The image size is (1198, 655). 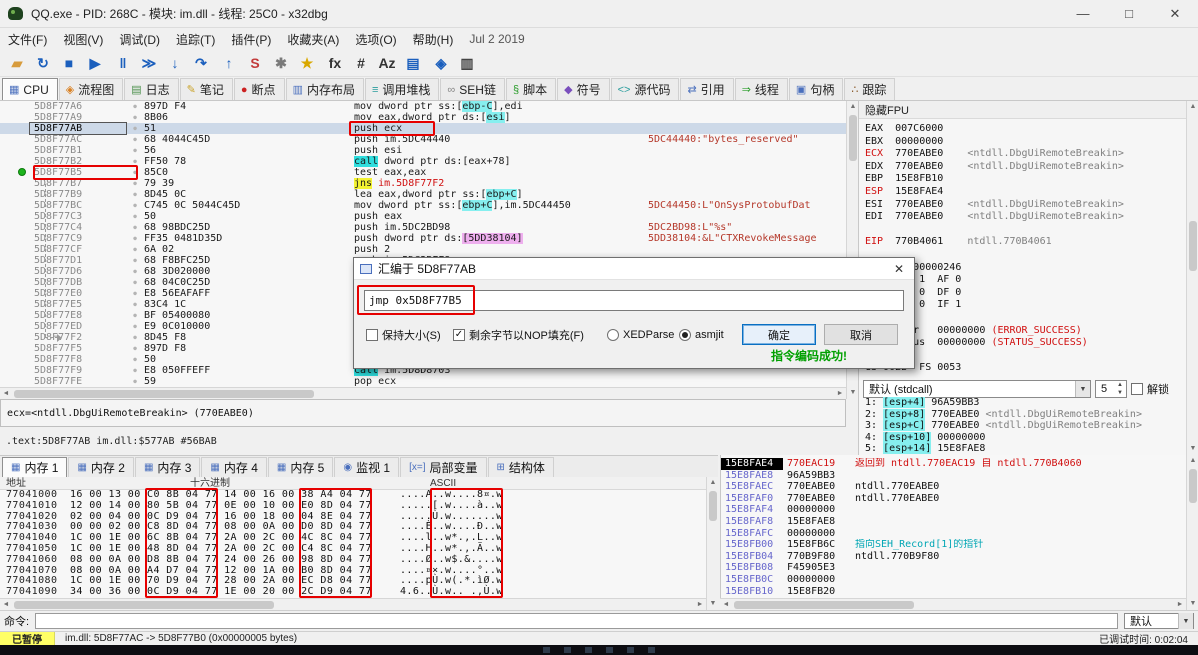 I want to click on dialog-titlebar: 汇编于 5D8F77AB ✕, so click(x=634, y=269).